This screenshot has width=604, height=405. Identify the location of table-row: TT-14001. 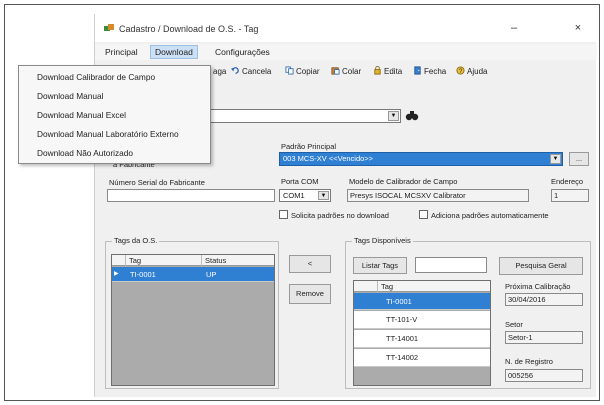
(422, 339).